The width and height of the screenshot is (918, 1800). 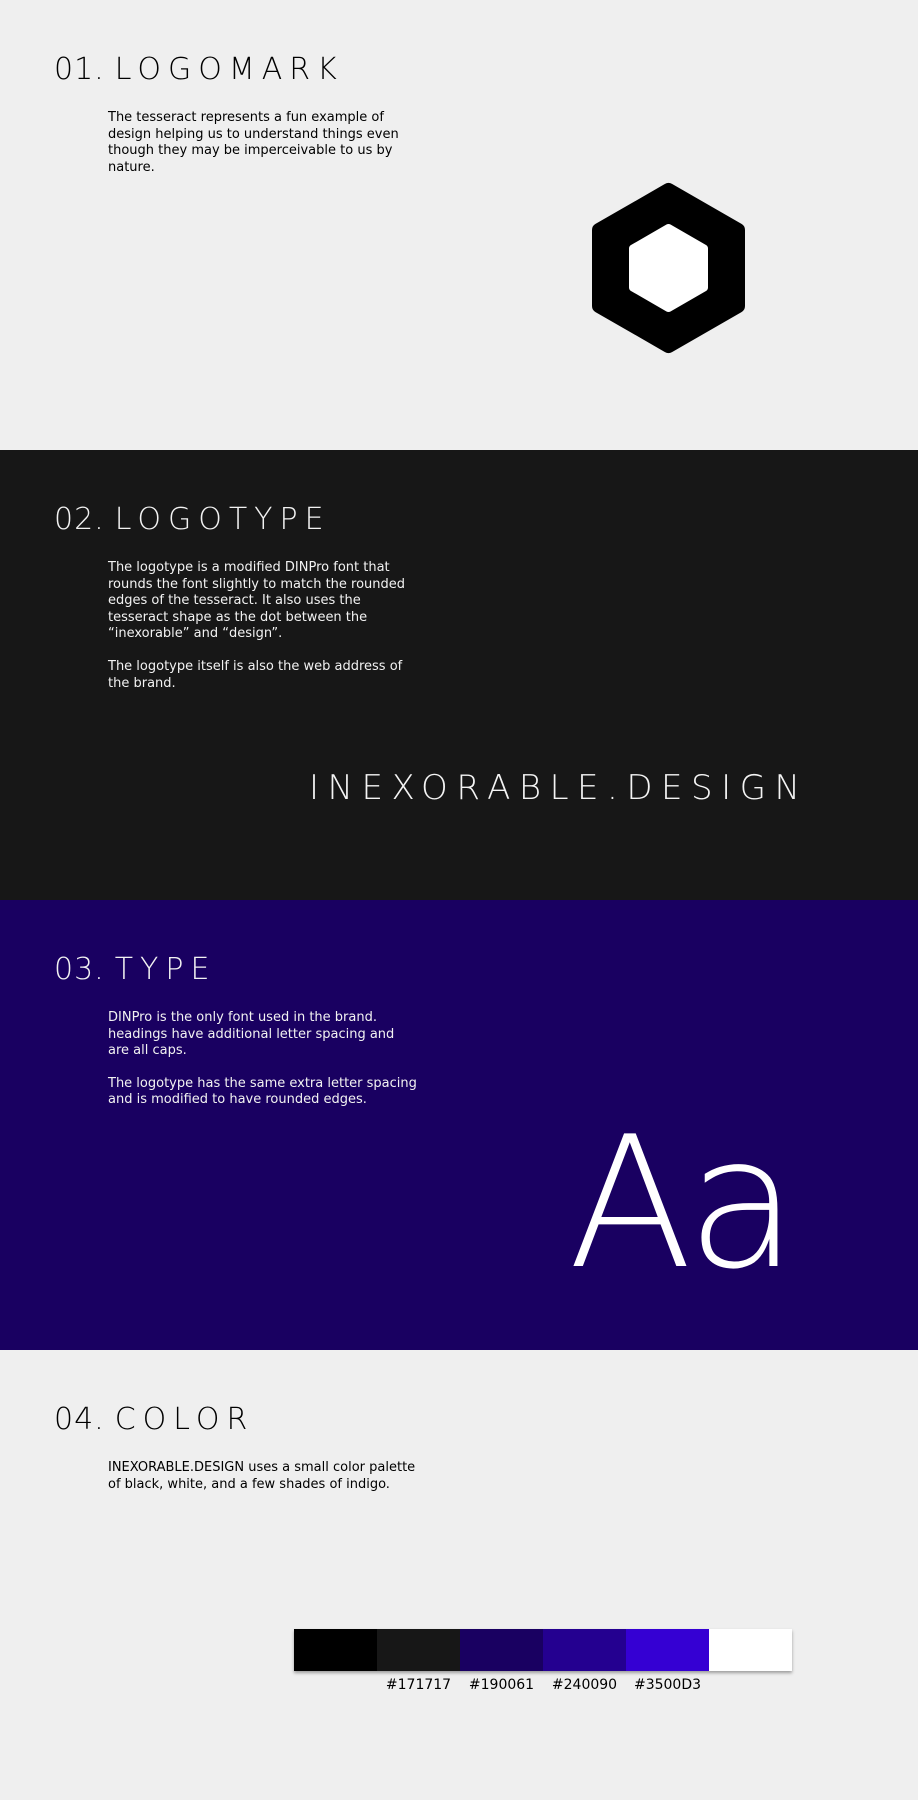 I want to click on logotype-wordmark: INEXORABLE.DESIGN, so click(x=559, y=788).